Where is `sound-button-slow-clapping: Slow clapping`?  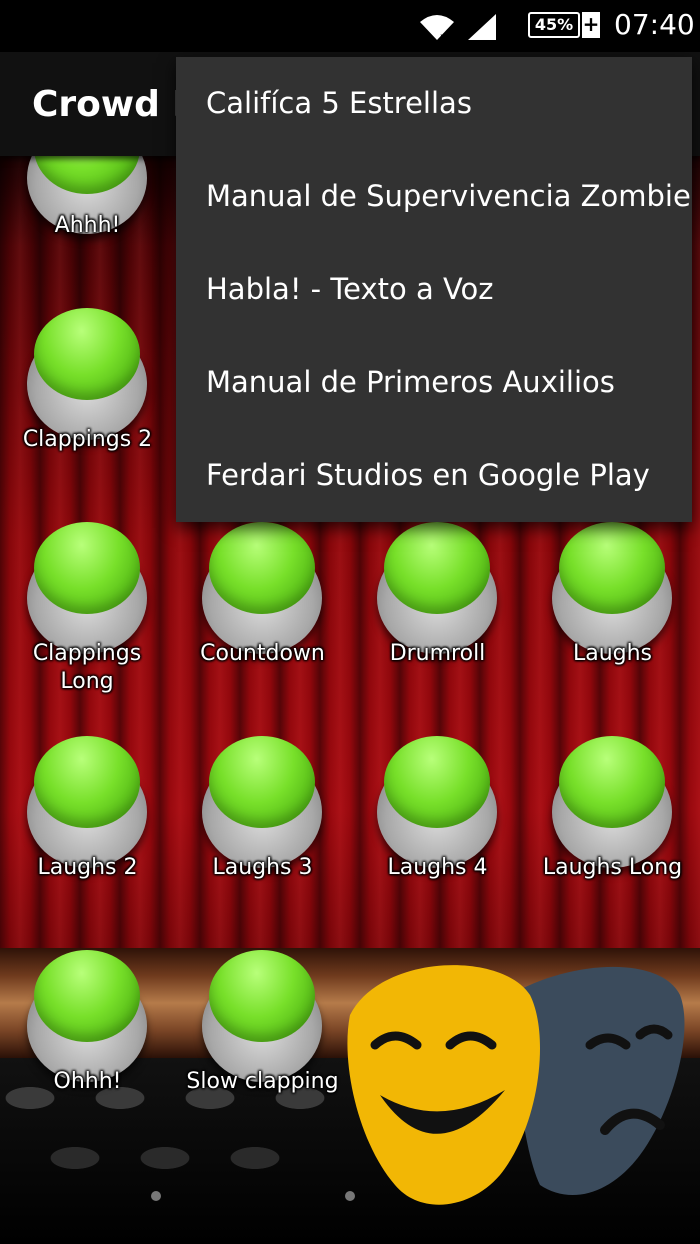
sound-button-slow-clapping: Slow clapping is located at coordinates (262, 1050).